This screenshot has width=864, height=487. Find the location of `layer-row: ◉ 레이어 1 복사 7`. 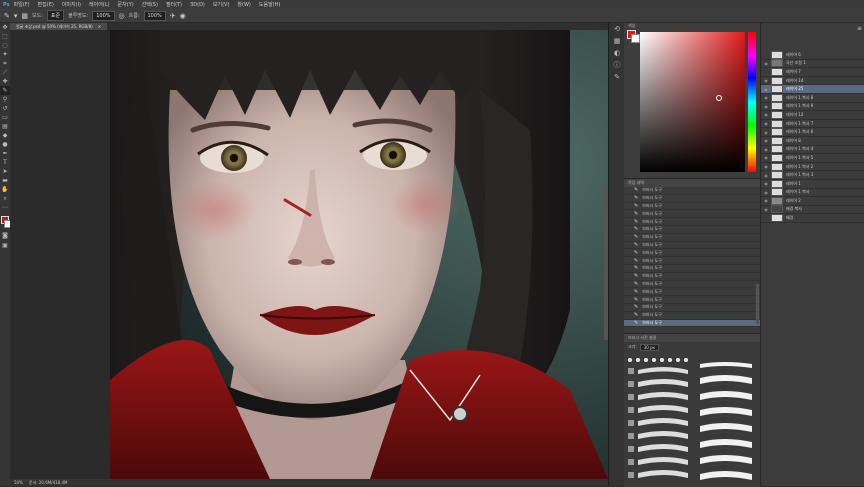

layer-row: ◉ 레이어 1 복사 7 is located at coordinates (812, 124).